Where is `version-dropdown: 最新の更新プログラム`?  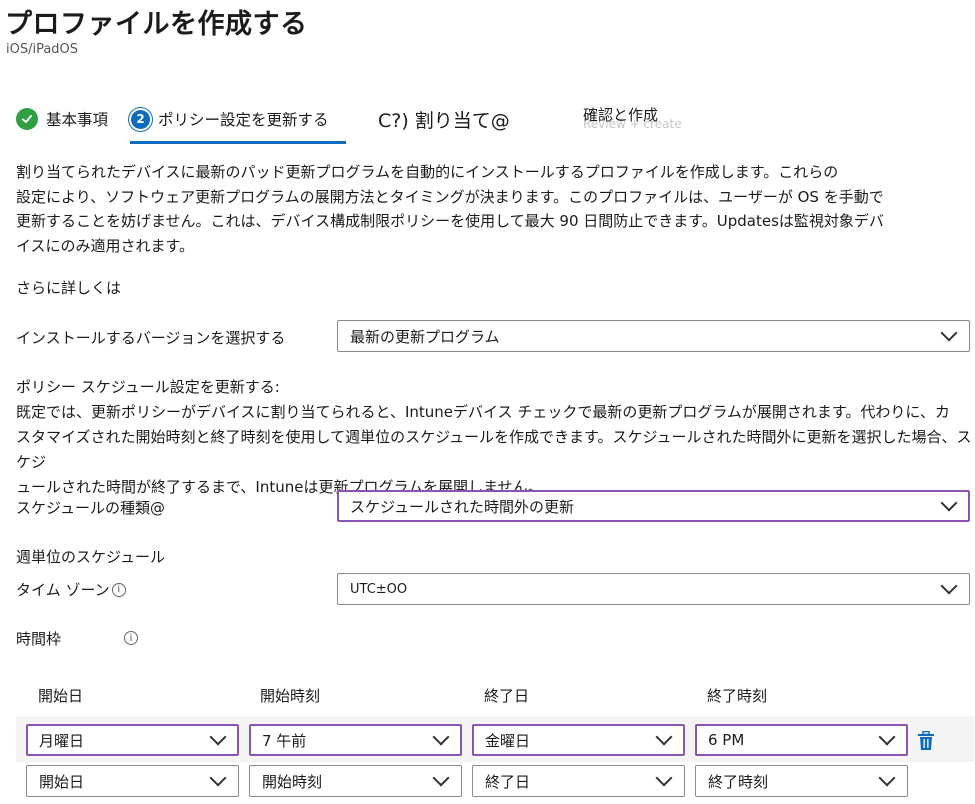
version-dropdown: 最新の更新プログラム is located at coordinates (653, 336).